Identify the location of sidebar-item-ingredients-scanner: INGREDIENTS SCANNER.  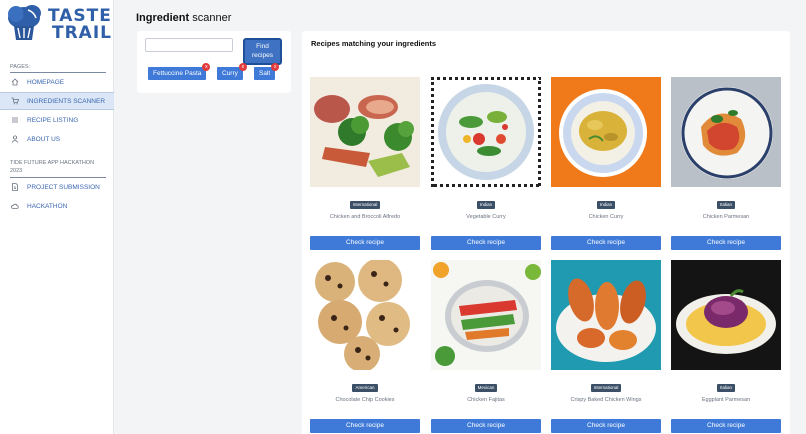
(57, 101).